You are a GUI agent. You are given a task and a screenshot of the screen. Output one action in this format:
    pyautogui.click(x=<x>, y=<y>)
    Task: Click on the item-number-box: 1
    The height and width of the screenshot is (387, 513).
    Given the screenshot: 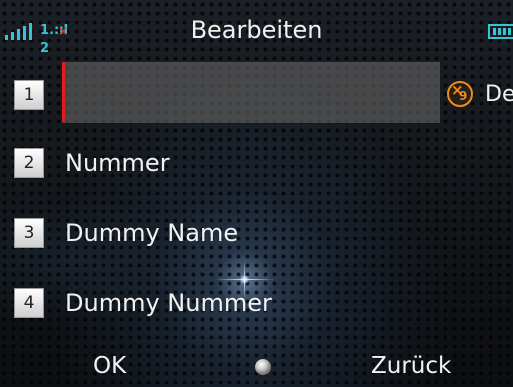 What is the action you would take?
    pyautogui.click(x=29, y=95)
    